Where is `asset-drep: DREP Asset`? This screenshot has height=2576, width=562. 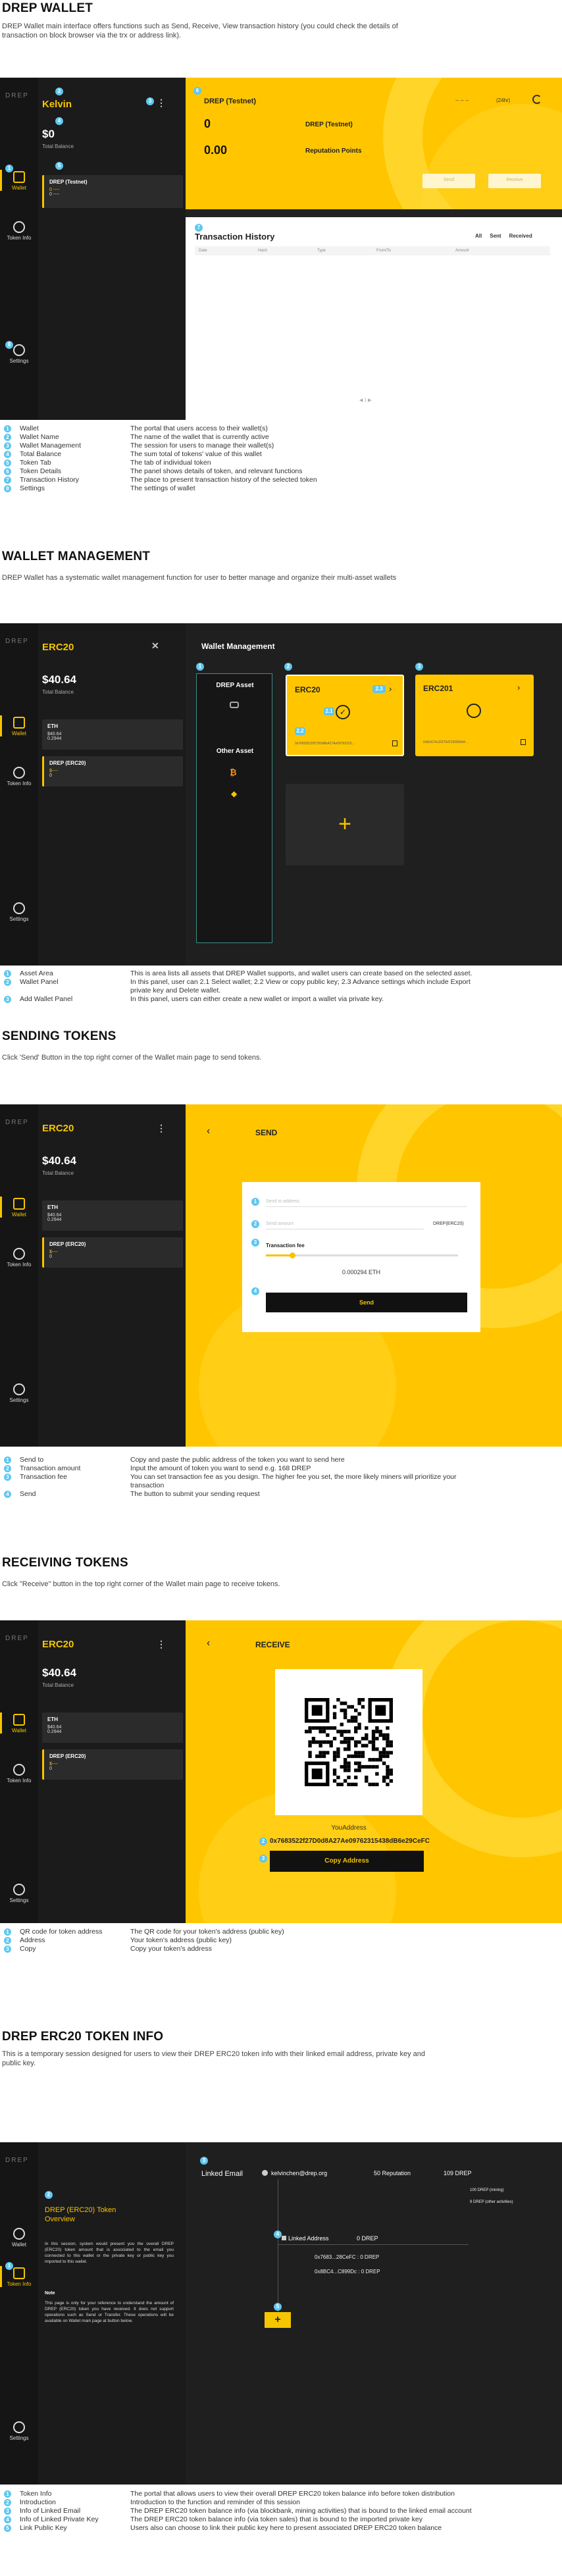
asset-drep: DREP Asset is located at coordinates (235, 685).